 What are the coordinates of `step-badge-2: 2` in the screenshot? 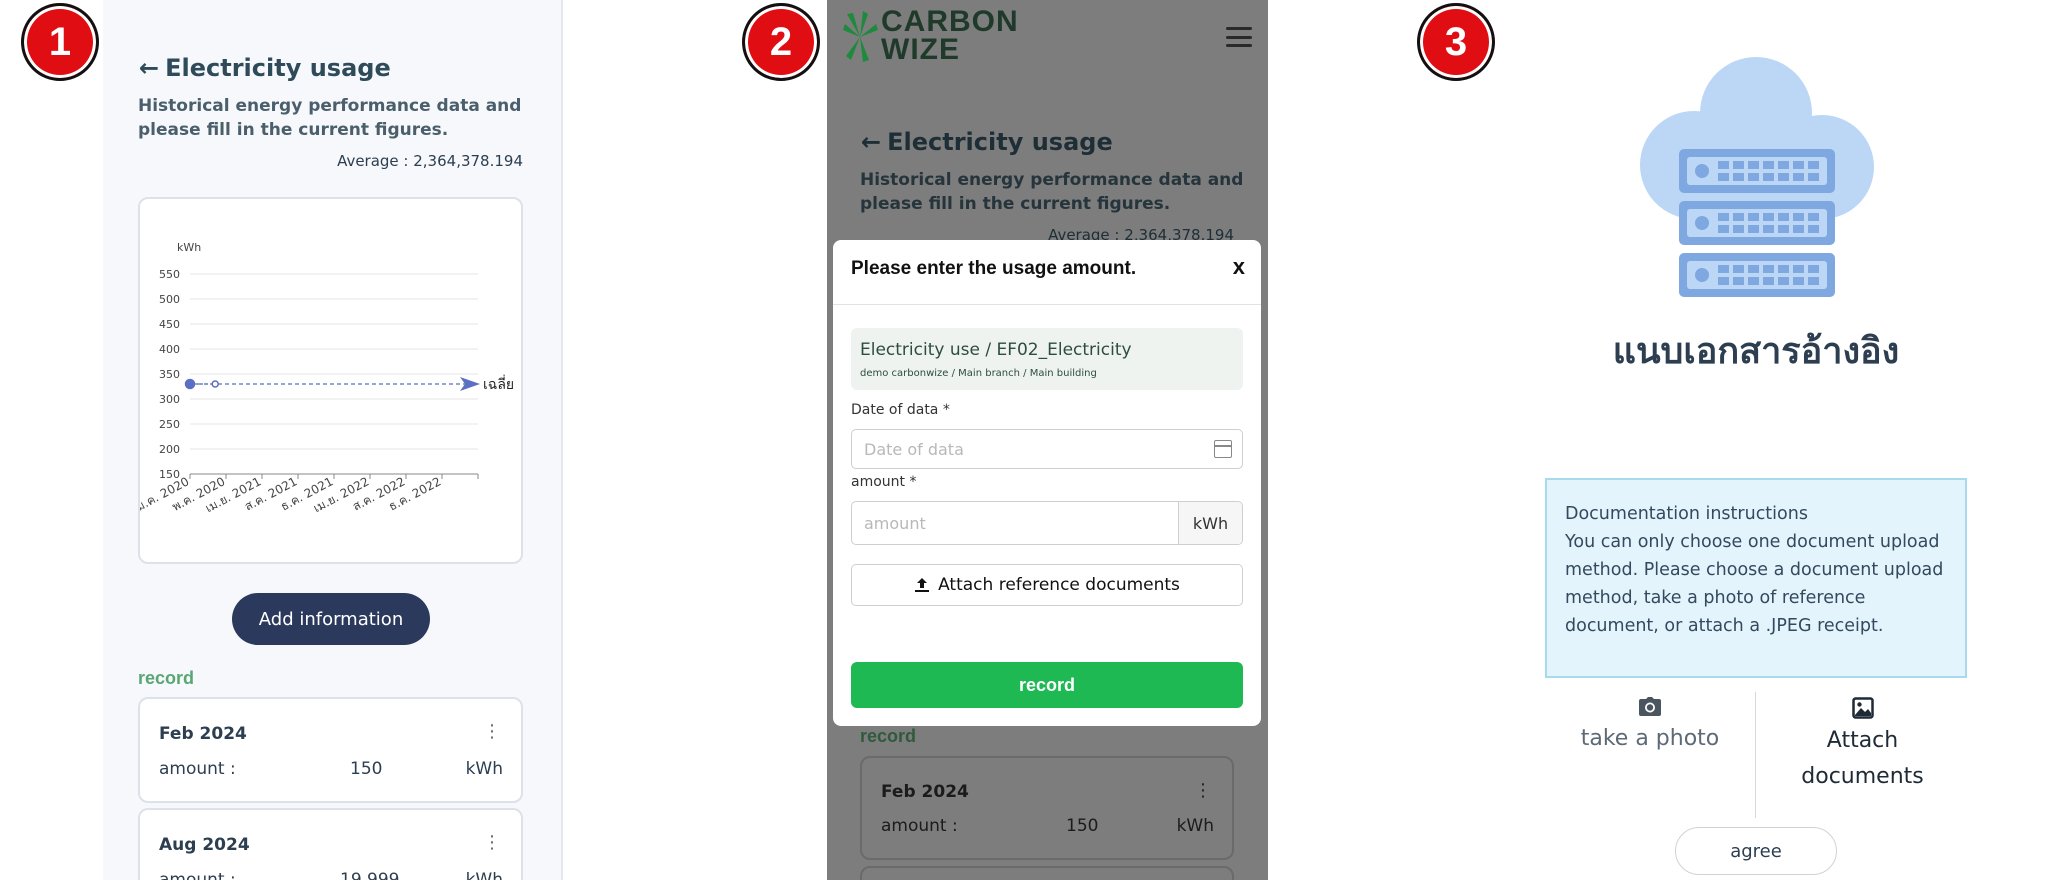 It's located at (781, 42).